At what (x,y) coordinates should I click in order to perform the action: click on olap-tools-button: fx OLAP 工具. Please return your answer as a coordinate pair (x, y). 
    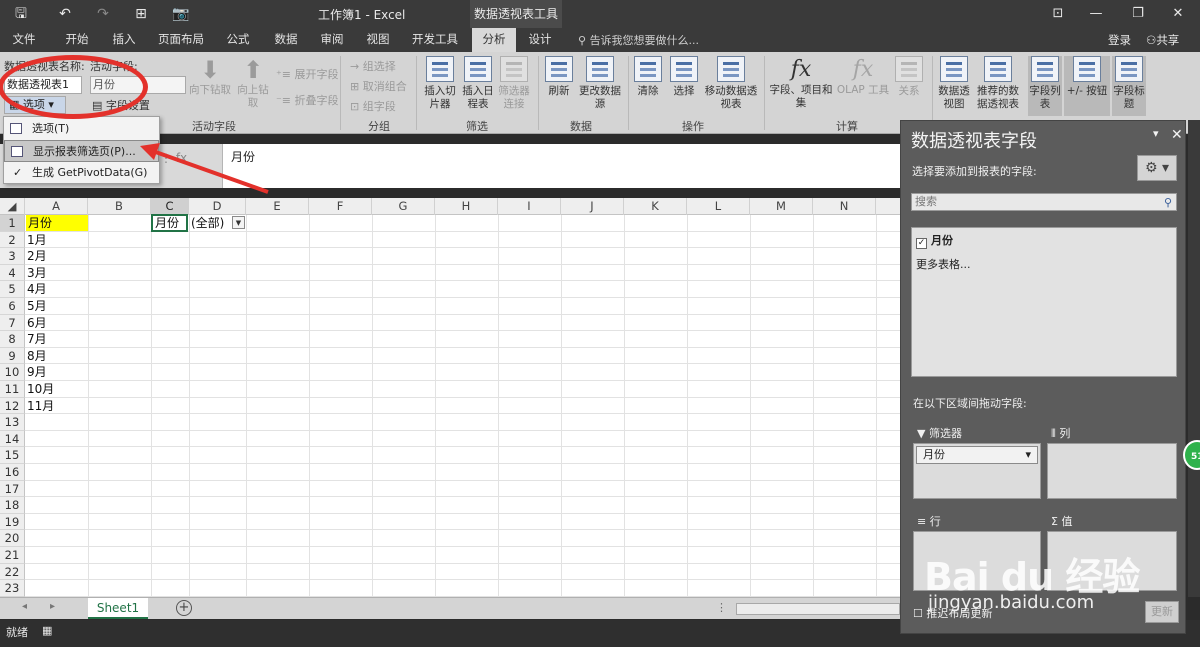
    Looking at the image, I should click on (863, 76).